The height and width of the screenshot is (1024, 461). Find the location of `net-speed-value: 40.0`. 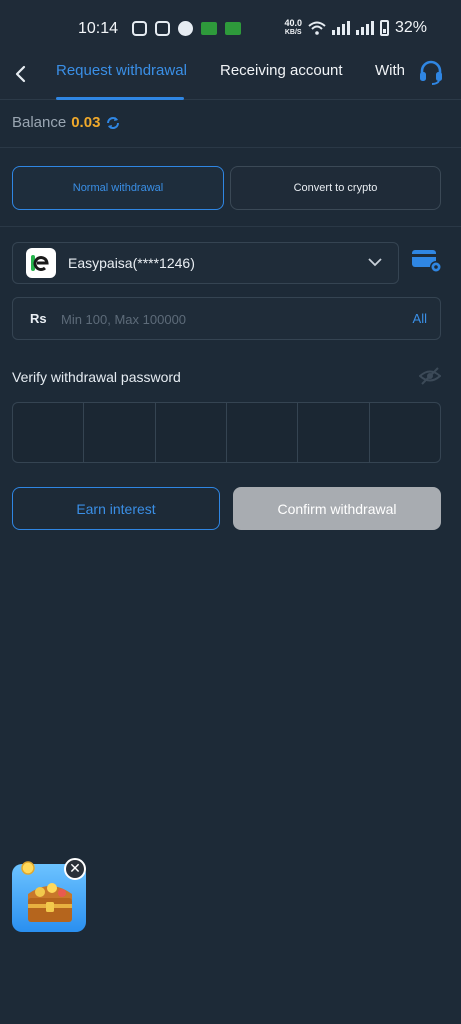

net-speed-value: 40.0 is located at coordinates (293, 23).